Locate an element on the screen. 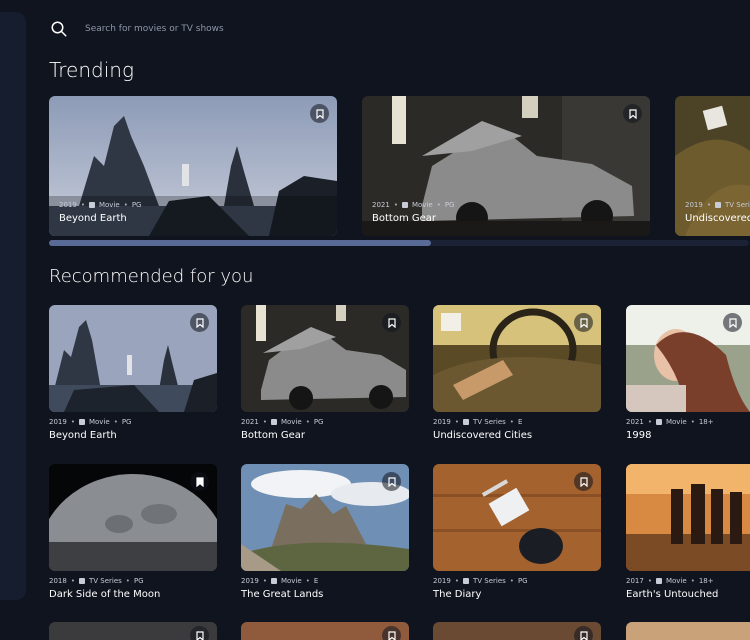  media-meta: 2018 • TV Series • PG is located at coordinates (96, 581).